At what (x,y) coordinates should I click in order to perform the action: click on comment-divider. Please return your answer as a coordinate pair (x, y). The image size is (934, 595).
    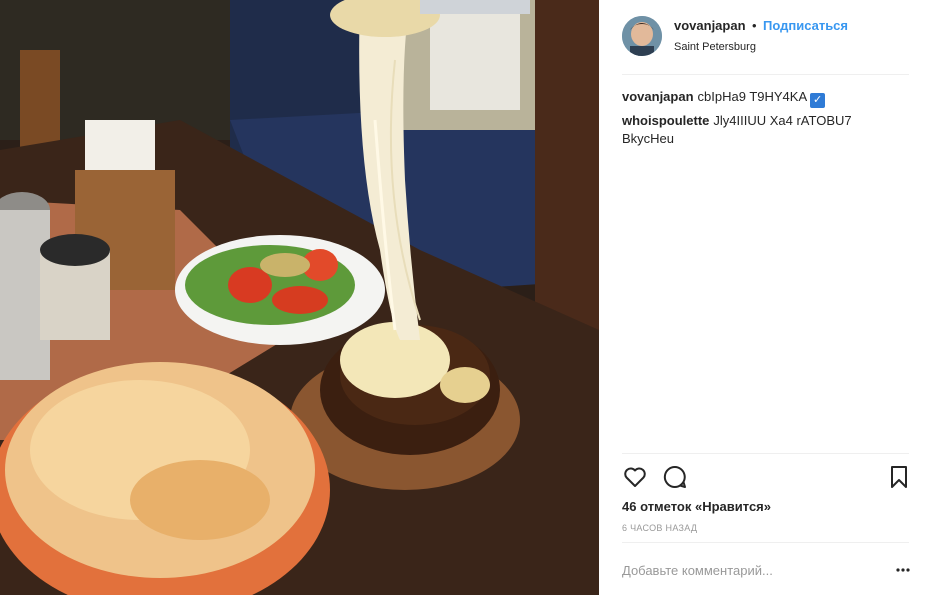
    Looking at the image, I should click on (765, 542).